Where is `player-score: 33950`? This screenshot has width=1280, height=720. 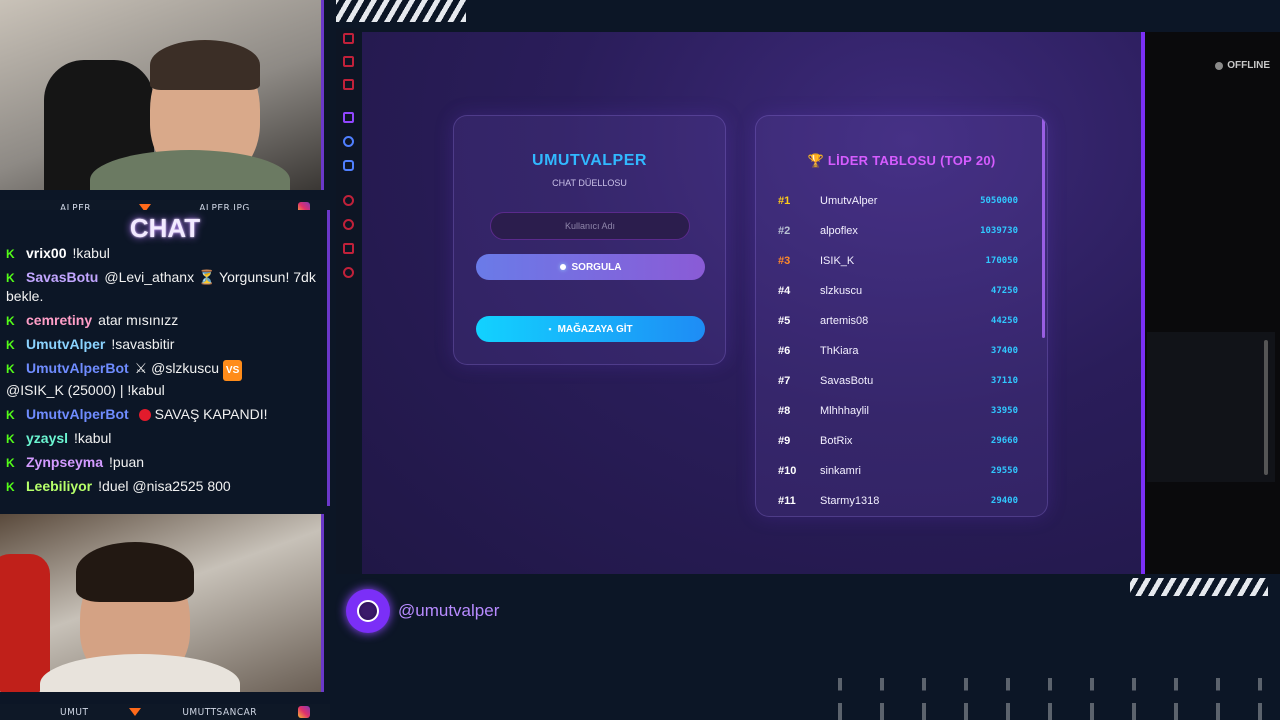
player-score: 33950 is located at coordinates (1004, 411).